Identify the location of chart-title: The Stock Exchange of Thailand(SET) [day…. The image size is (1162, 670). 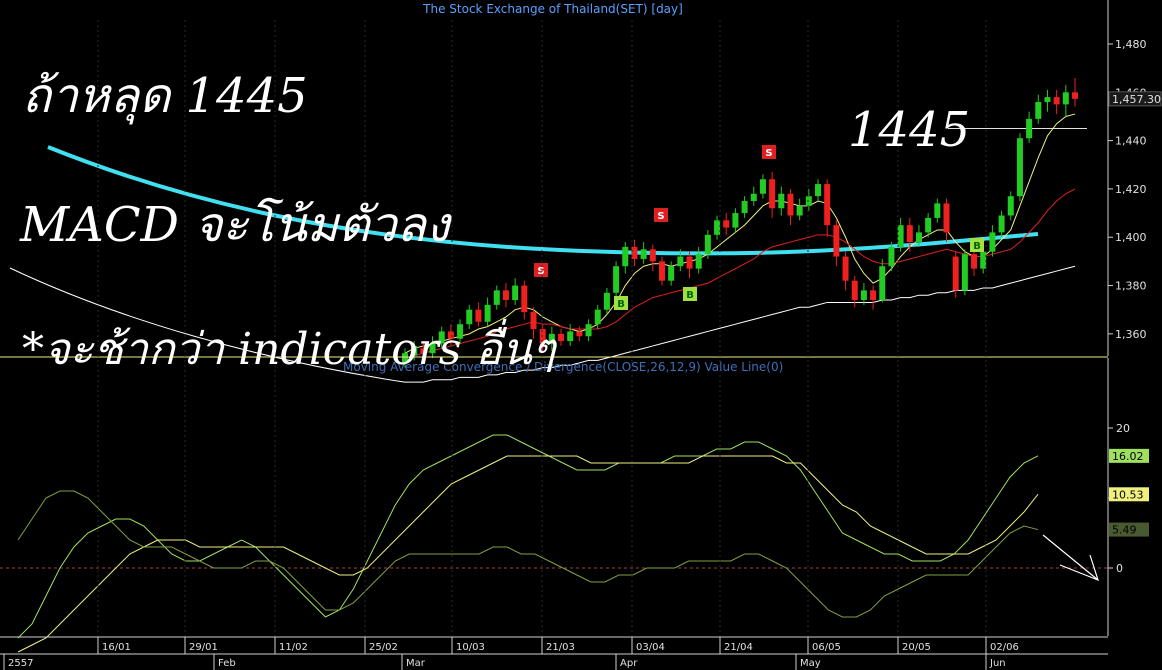
(552, 9).